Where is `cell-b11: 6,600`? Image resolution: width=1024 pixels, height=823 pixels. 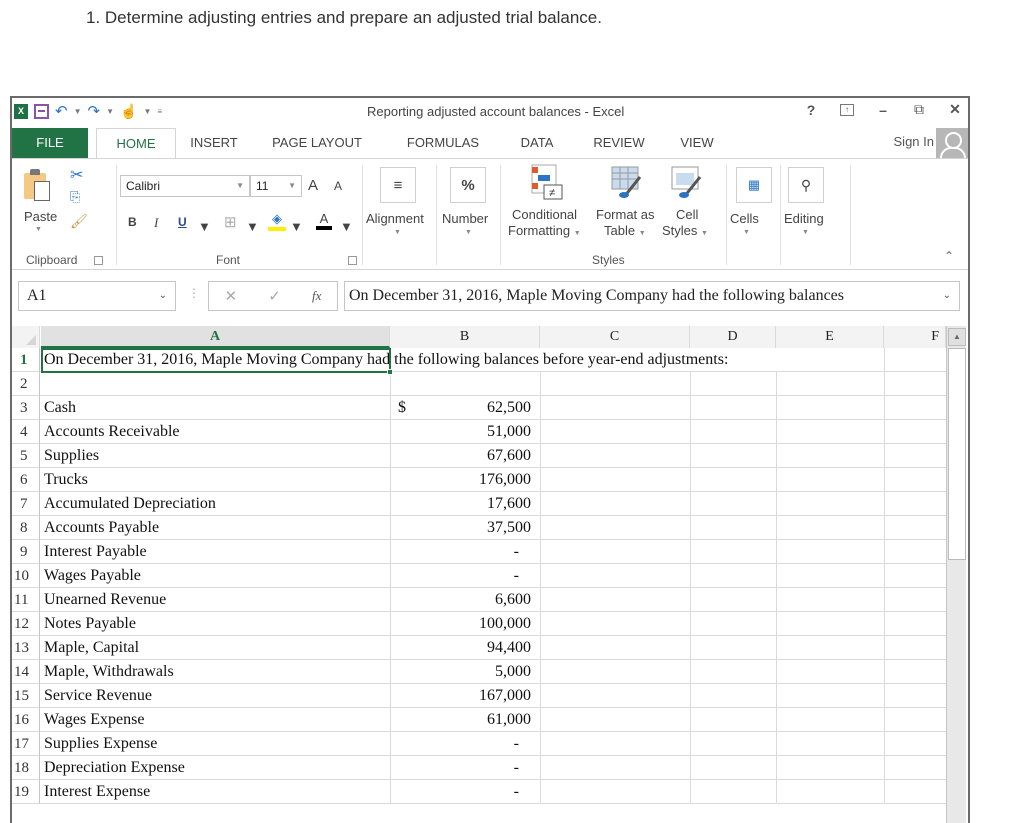
cell-b11: 6,600 is located at coordinates (460, 600).